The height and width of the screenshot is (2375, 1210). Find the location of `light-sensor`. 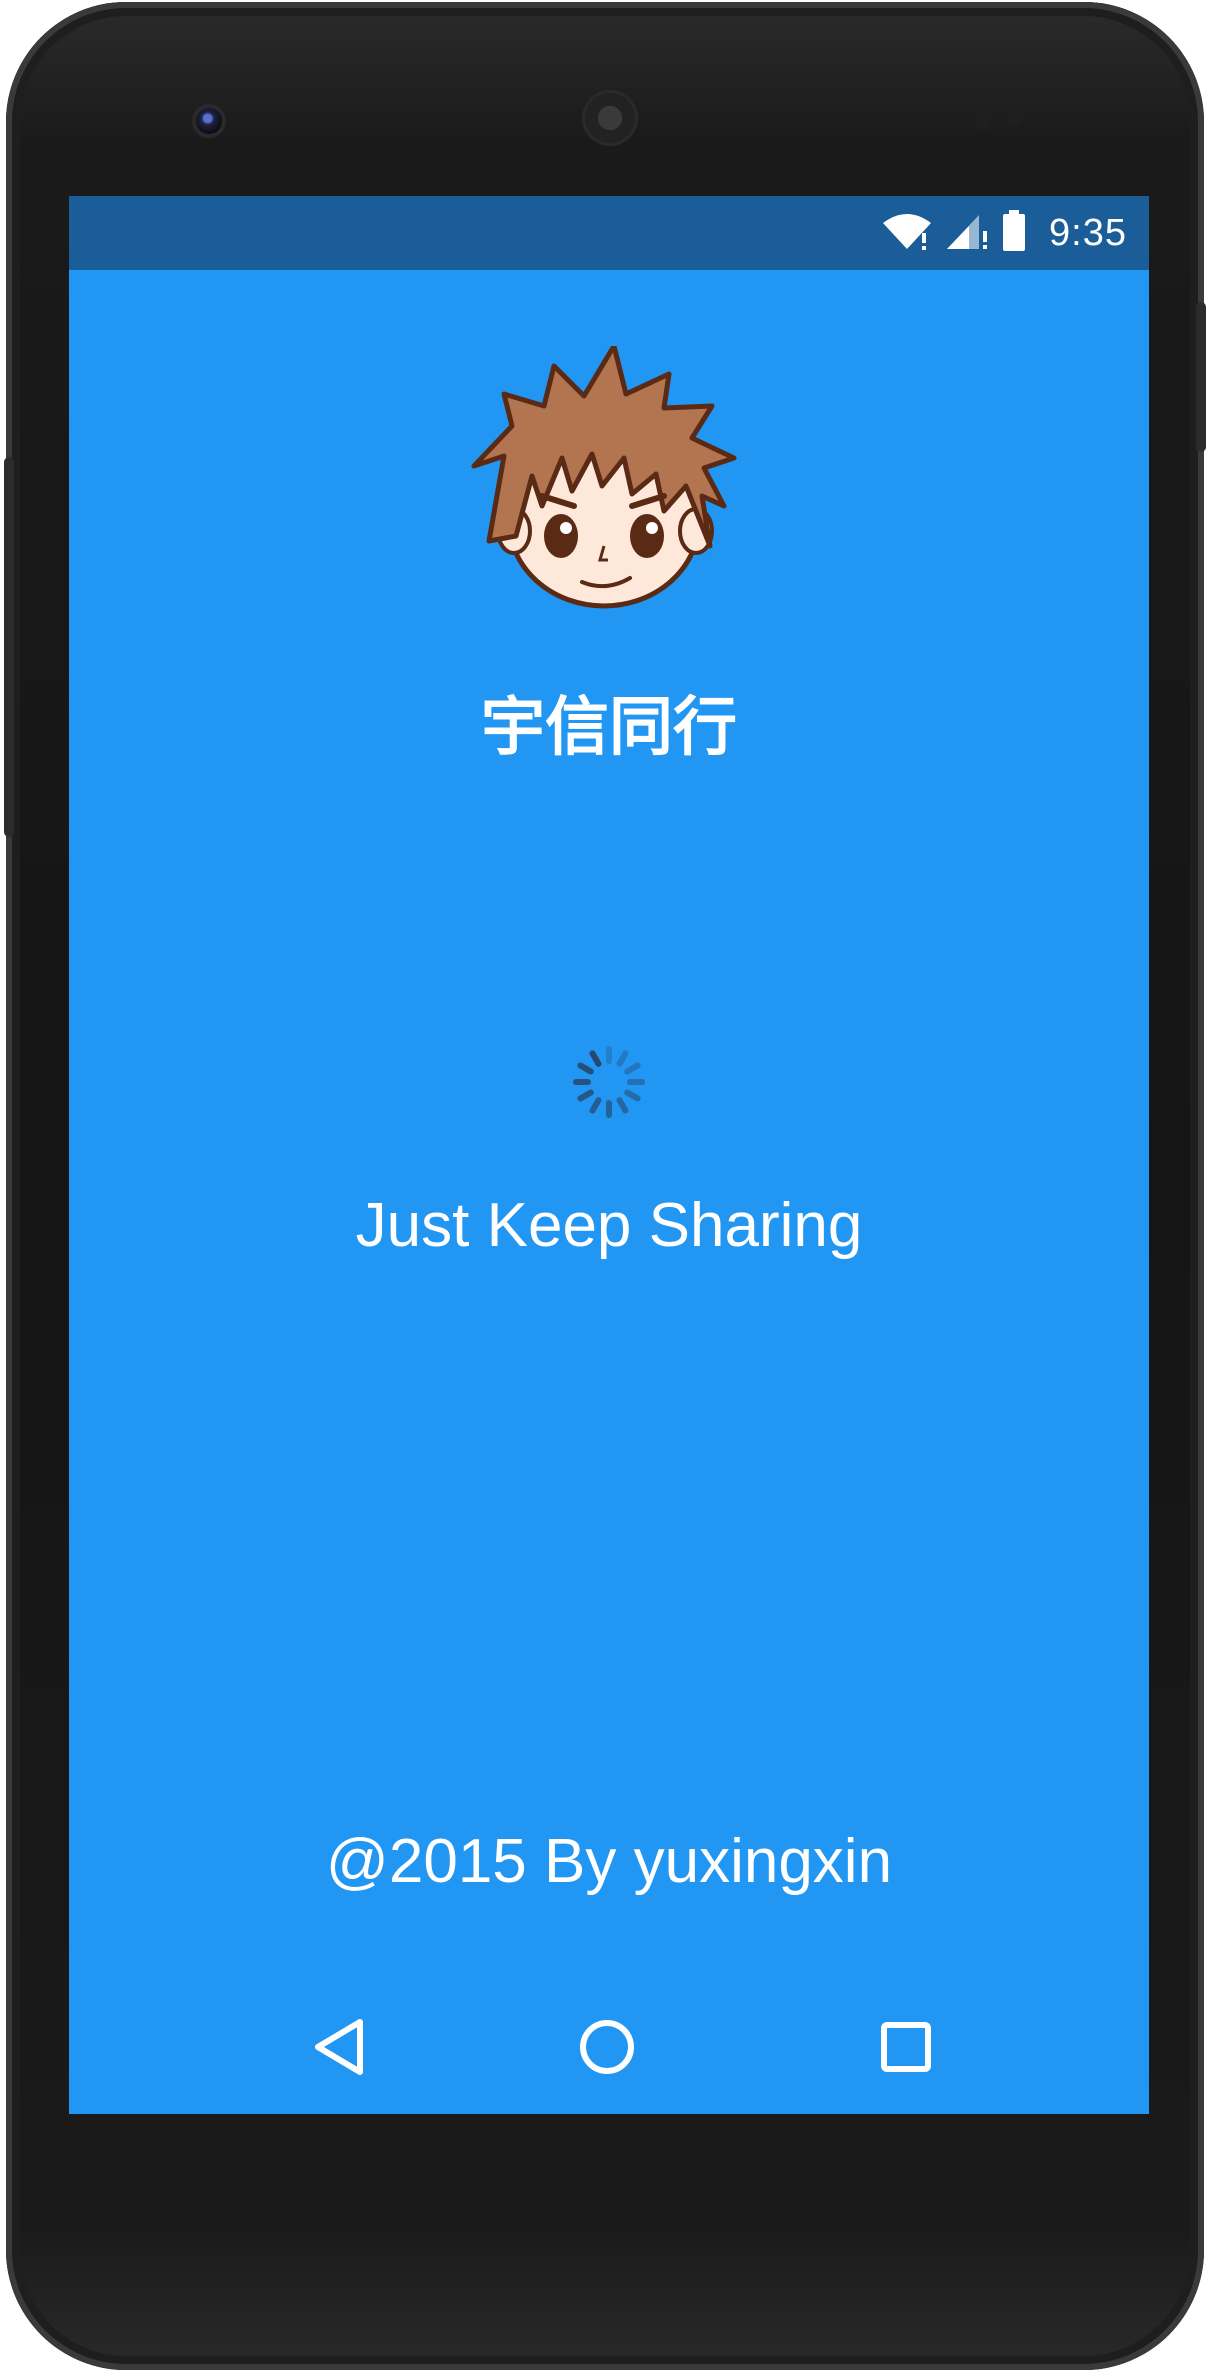

light-sensor is located at coordinates (1014, 121).